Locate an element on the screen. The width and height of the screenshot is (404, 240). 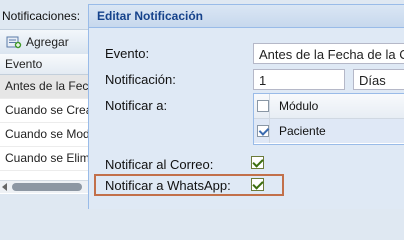
notificar-a-label: Notificar a: is located at coordinates (136, 105).